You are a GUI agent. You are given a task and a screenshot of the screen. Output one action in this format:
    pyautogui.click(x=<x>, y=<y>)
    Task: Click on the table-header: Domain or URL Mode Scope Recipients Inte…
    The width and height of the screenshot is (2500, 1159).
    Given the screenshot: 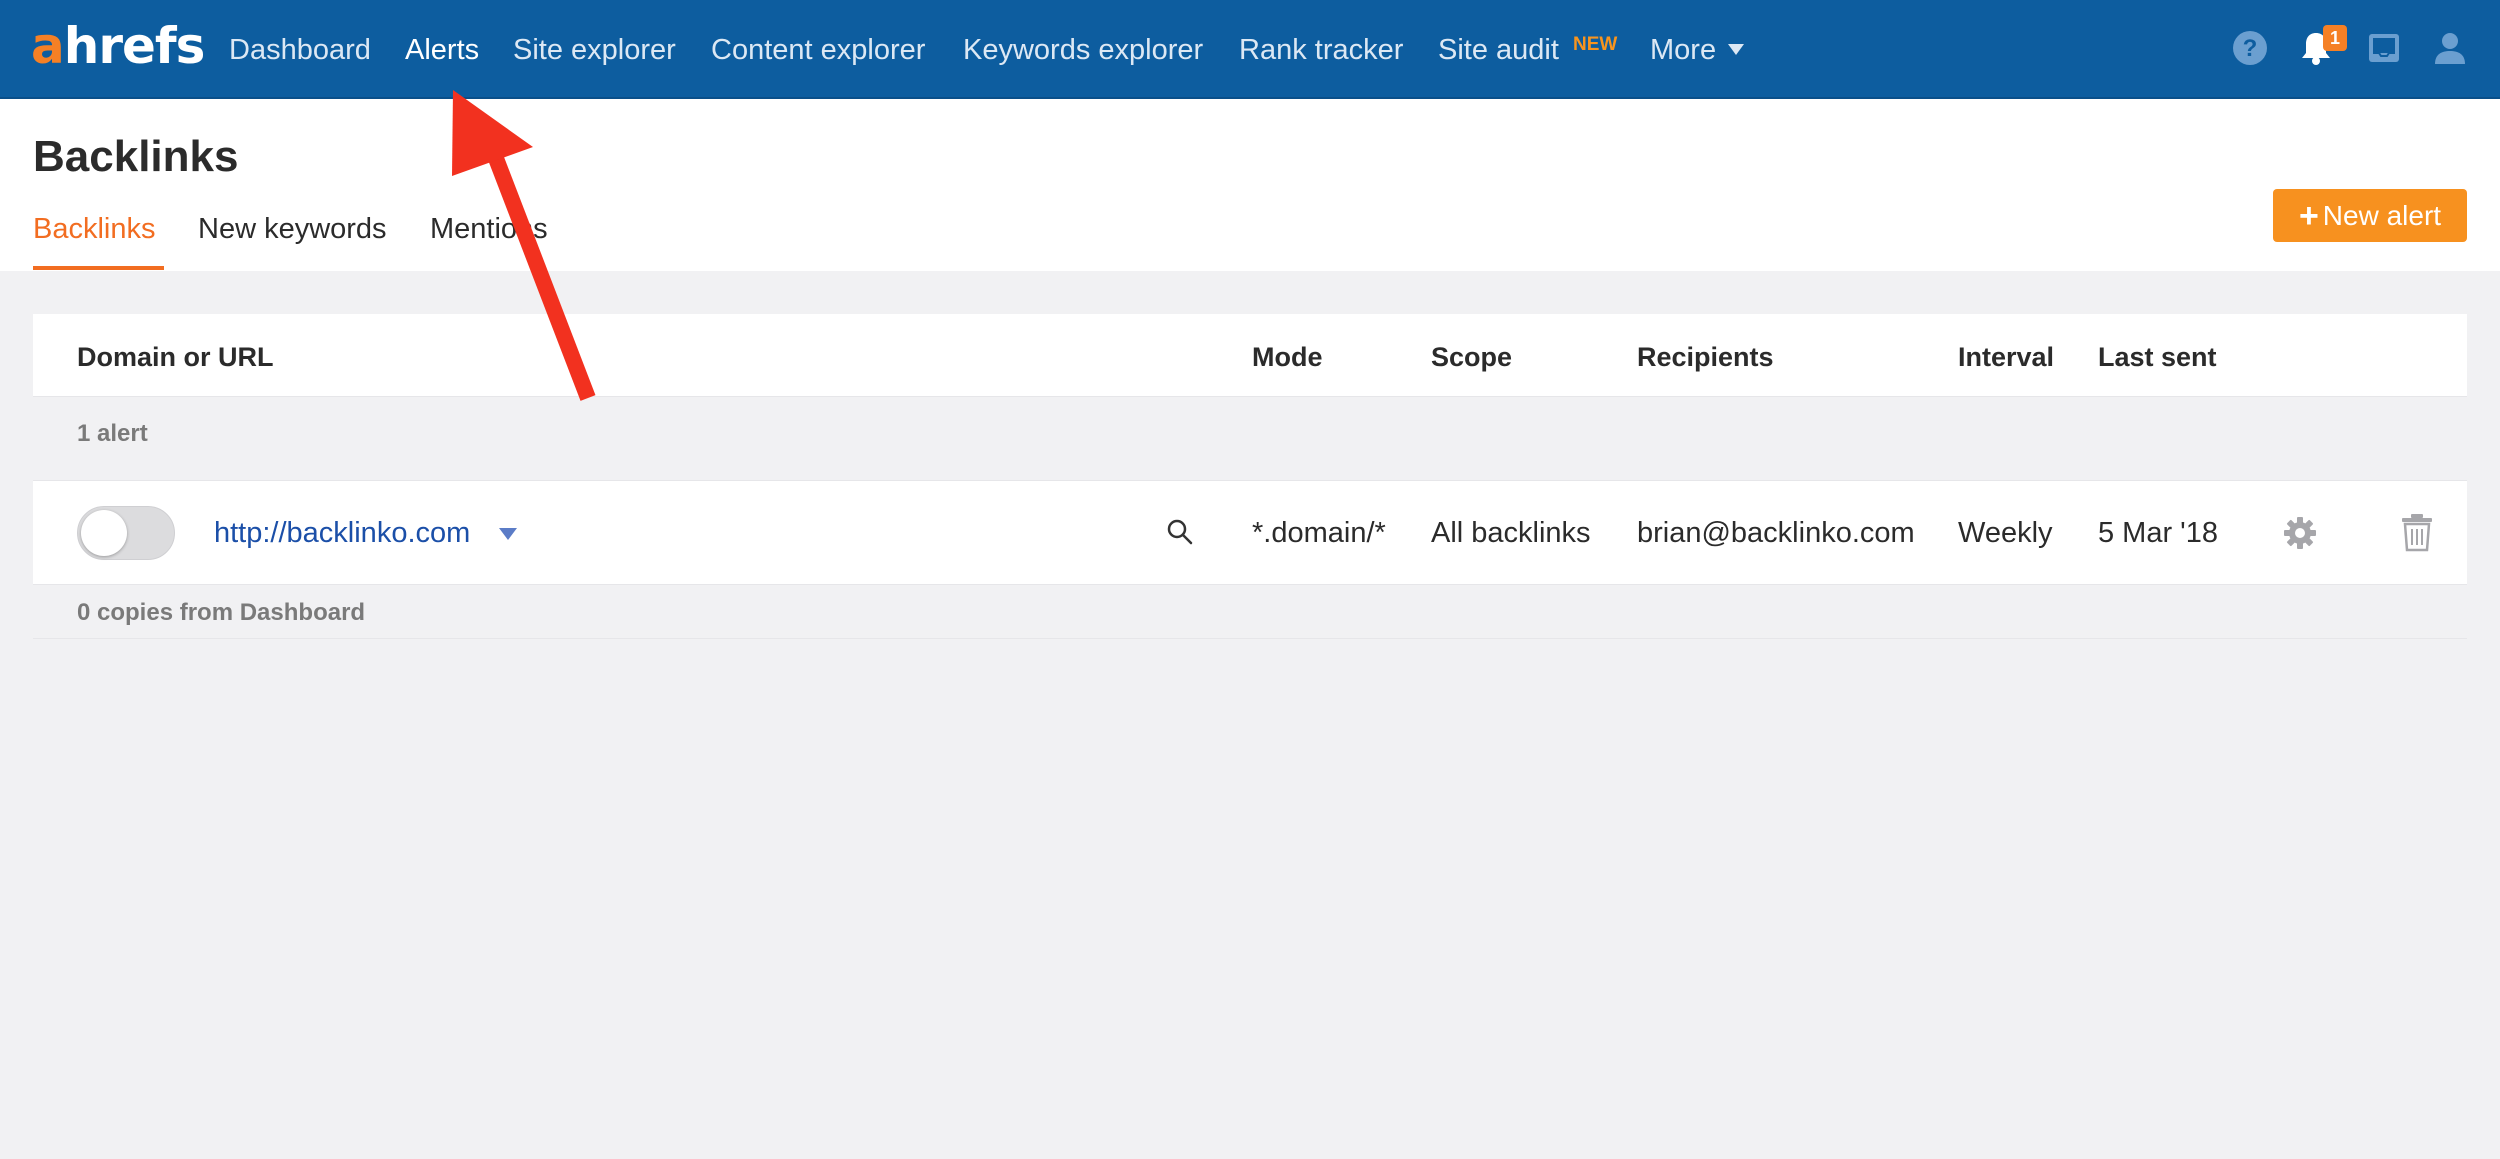 What is the action you would take?
    pyautogui.click(x=1250, y=355)
    